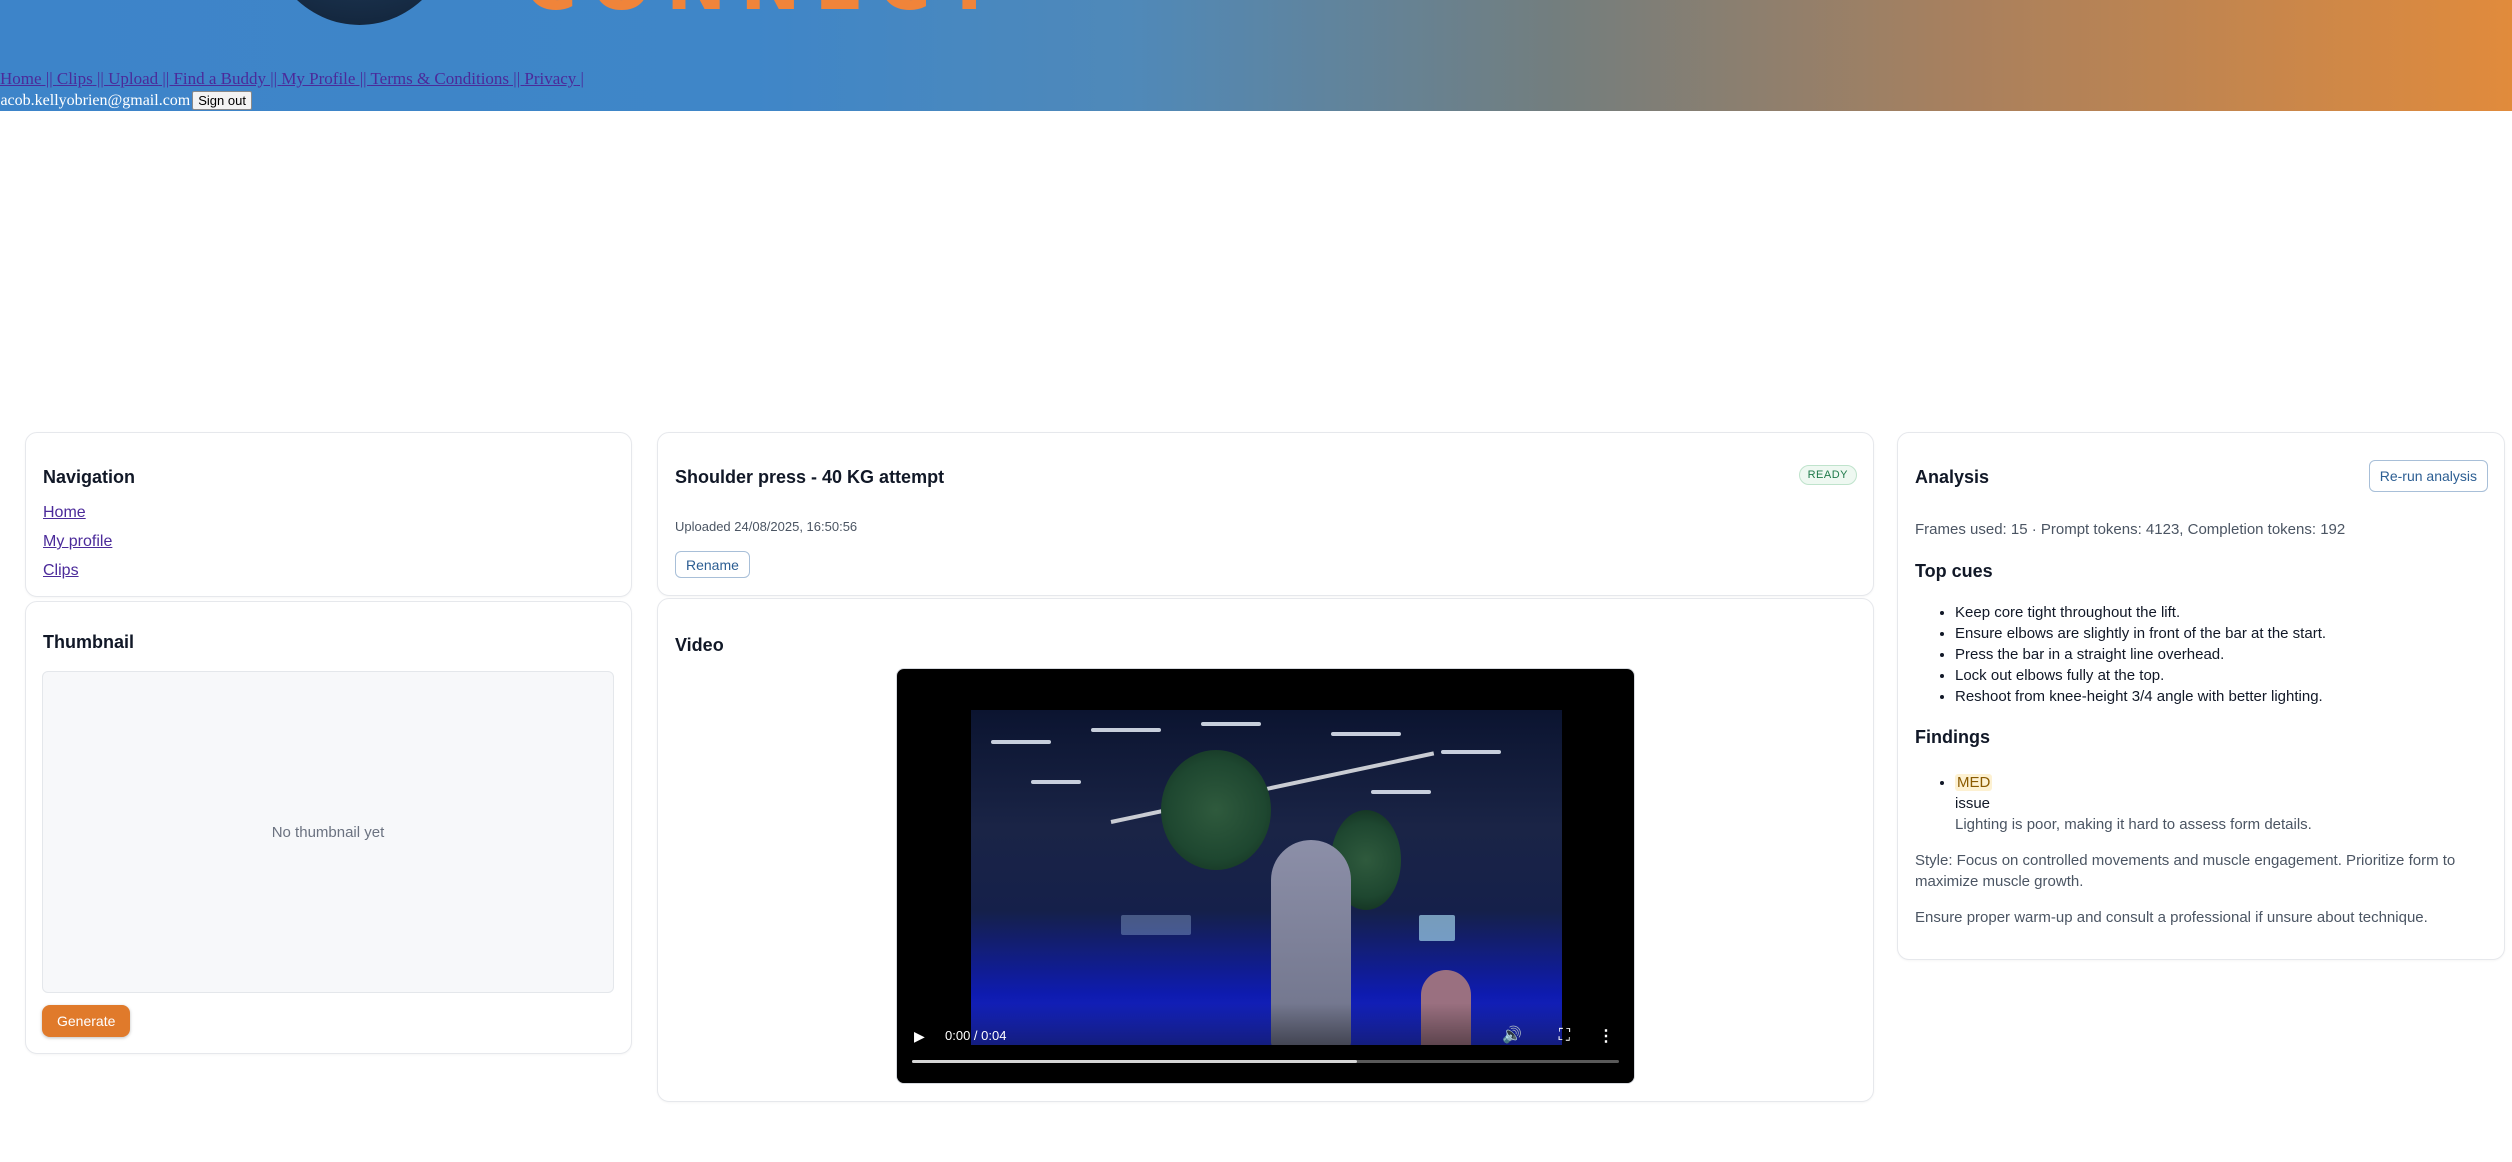 This screenshot has height=1162, width=2512. Describe the element at coordinates (766, 526) in the screenshot. I see `upload-timestamp: Uploaded 24/08/2025, 16:50:56` at that location.